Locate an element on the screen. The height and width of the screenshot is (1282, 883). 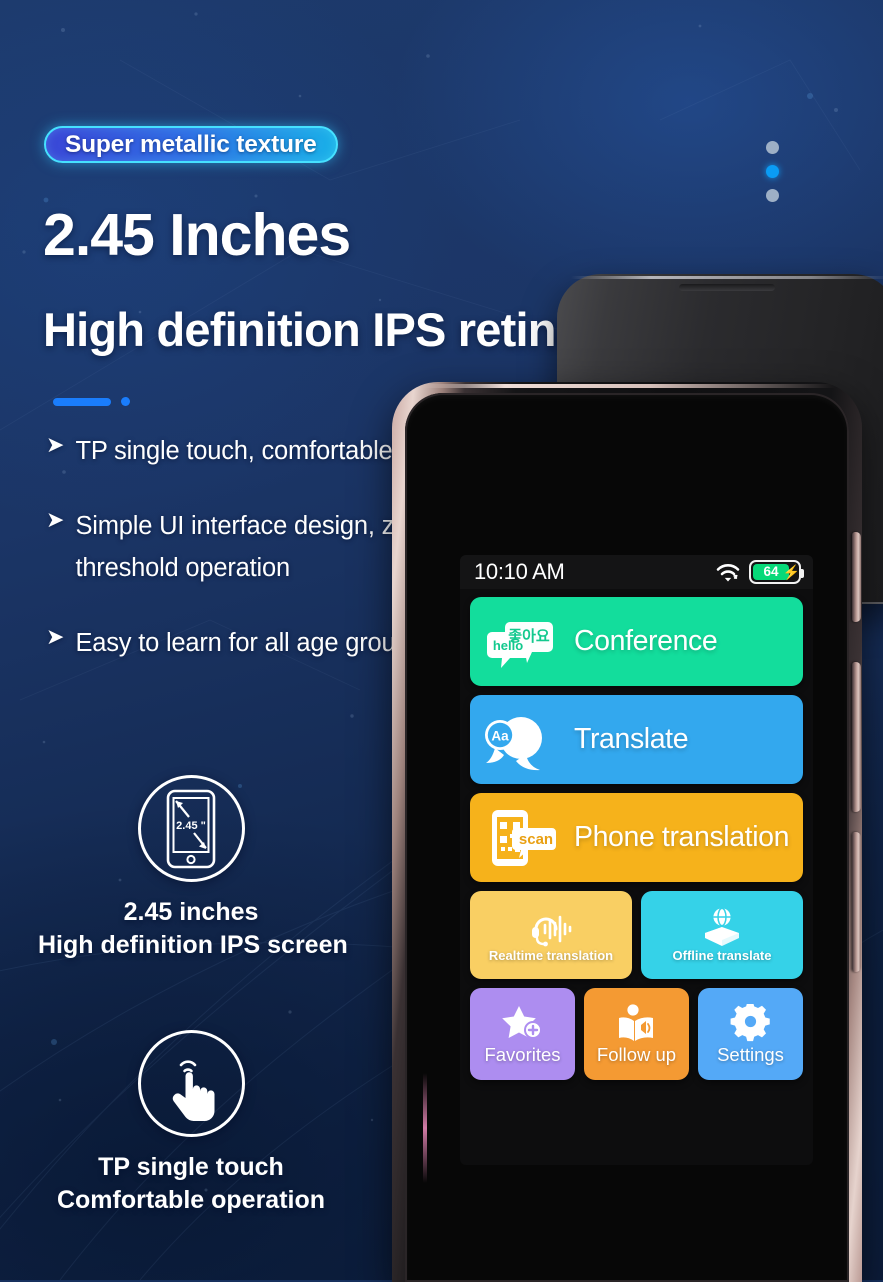
menu-tile-label: Favorites is located at coordinates (522, 1054).